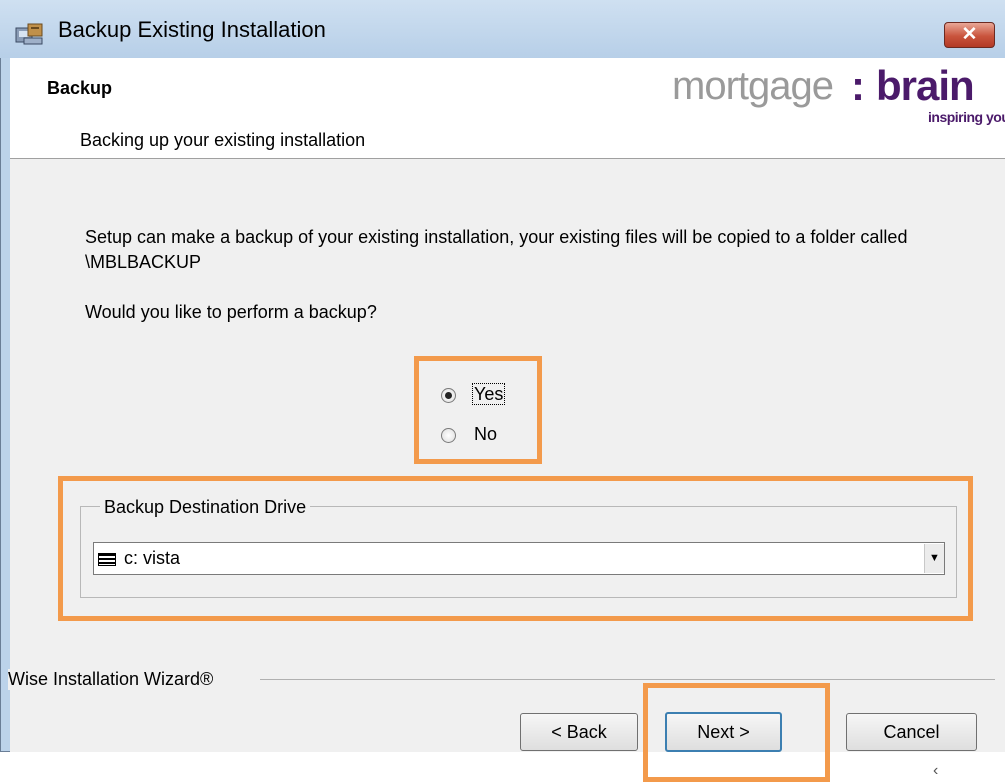 This screenshot has width=1005, height=782. Describe the element at coordinates (113, 679) in the screenshot. I see `wizard-brand-label: Wise Installation Wizard®` at that location.